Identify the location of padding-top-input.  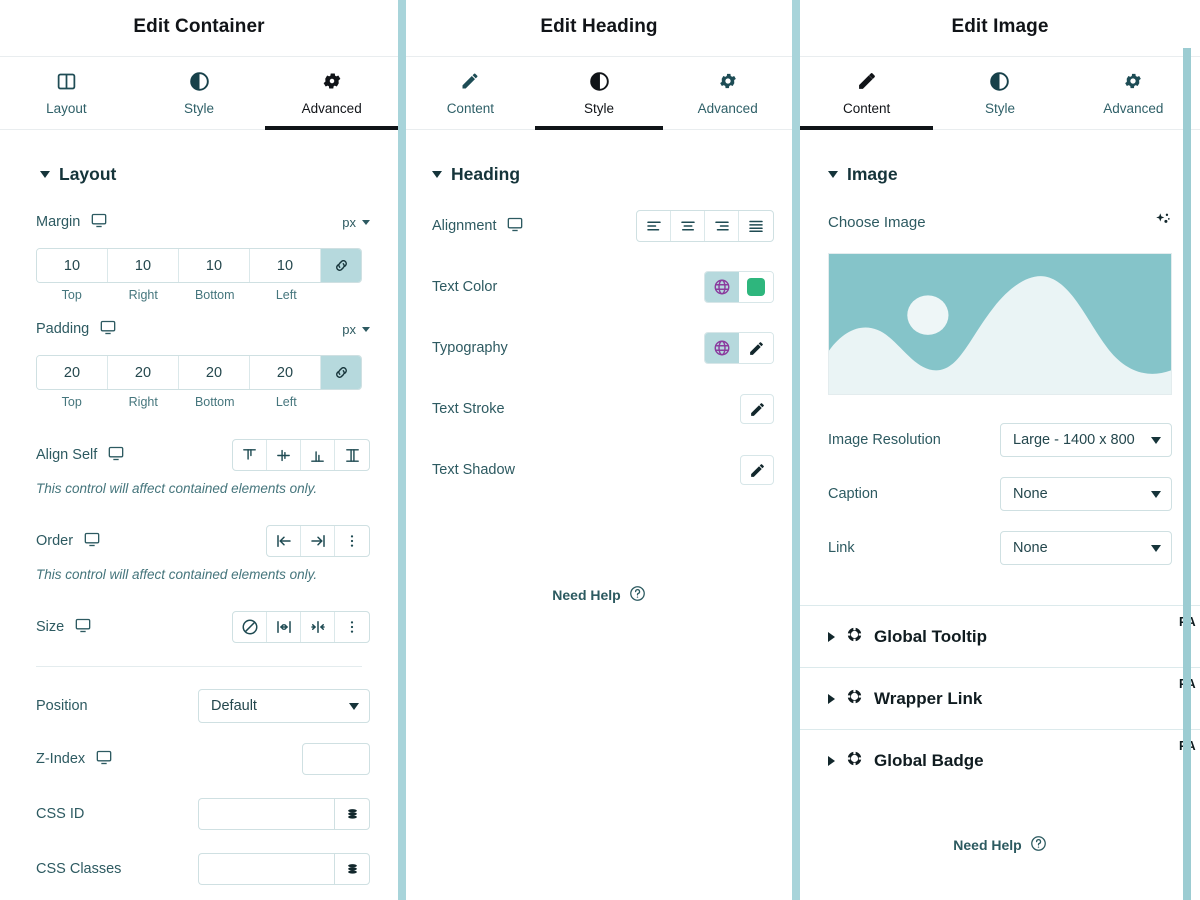
(72, 372).